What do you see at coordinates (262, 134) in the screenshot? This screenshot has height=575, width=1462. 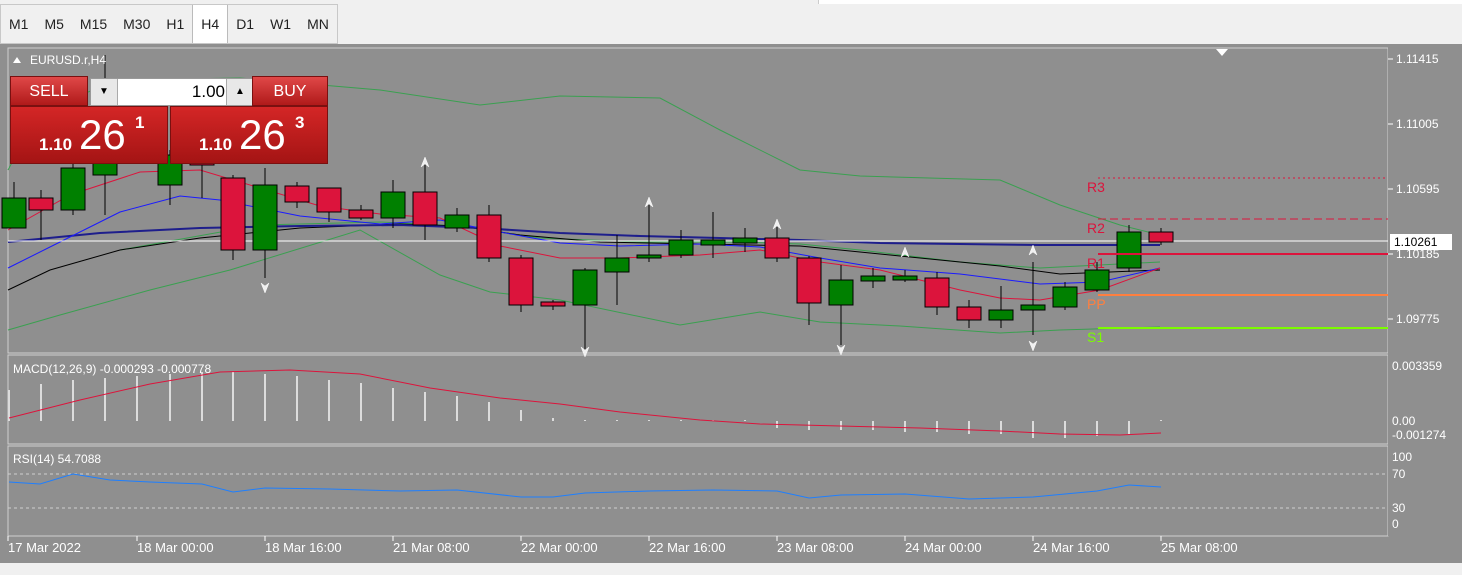 I see `buy-price-big: 26` at bounding box center [262, 134].